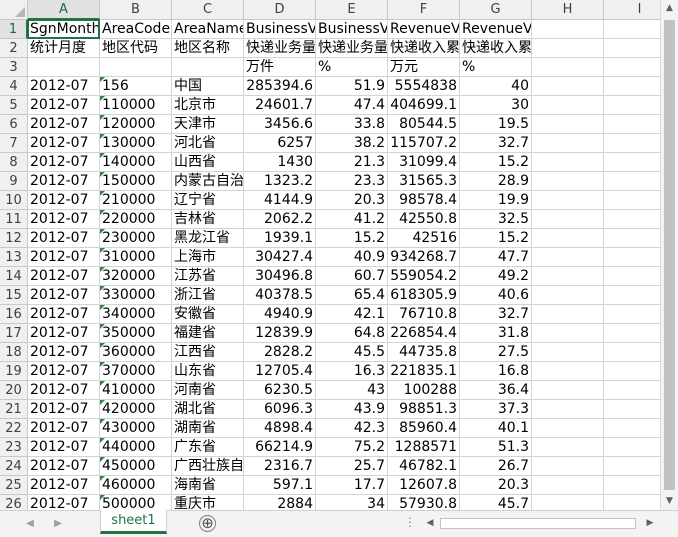 This screenshot has height=537, width=678. Describe the element at coordinates (632, 409) in the screenshot. I see `cell-i21` at that location.